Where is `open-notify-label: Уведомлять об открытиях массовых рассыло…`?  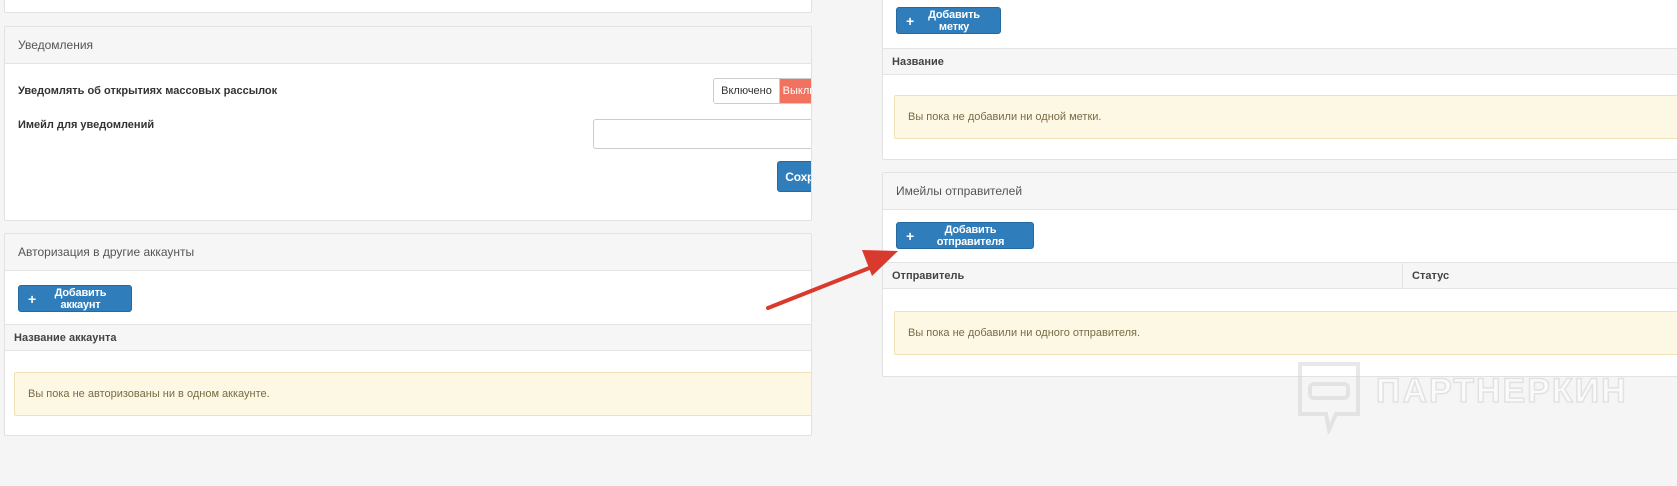 open-notify-label: Уведомлять об открытиях массовых рассыло… is located at coordinates (148, 91).